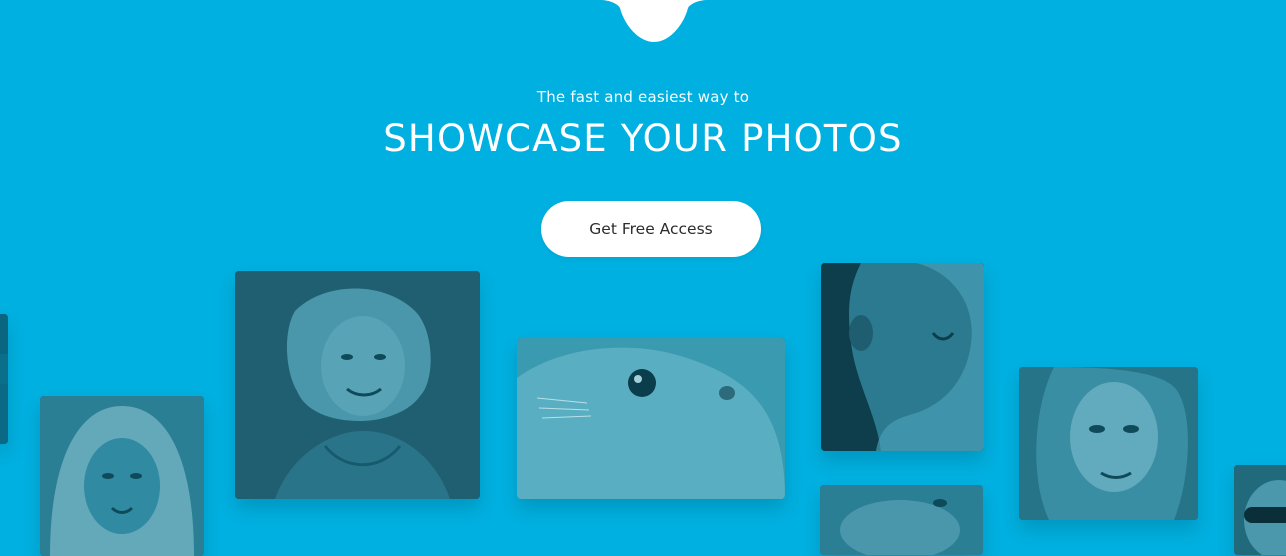  What do you see at coordinates (902, 357) in the screenshot?
I see `woman-side-profile-photo` at bounding box center [902, 357].